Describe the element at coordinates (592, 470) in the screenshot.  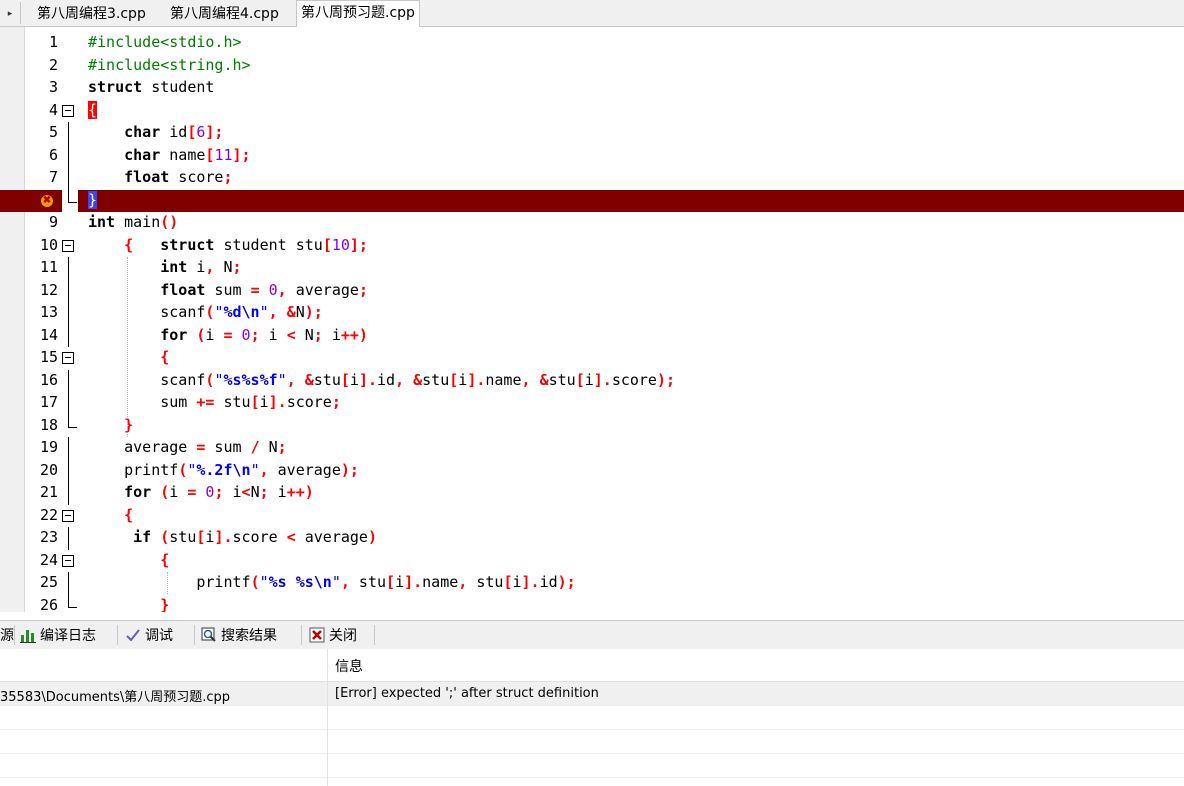
I see `code-line: 20 printf("%.2f\n", average);` at that location.